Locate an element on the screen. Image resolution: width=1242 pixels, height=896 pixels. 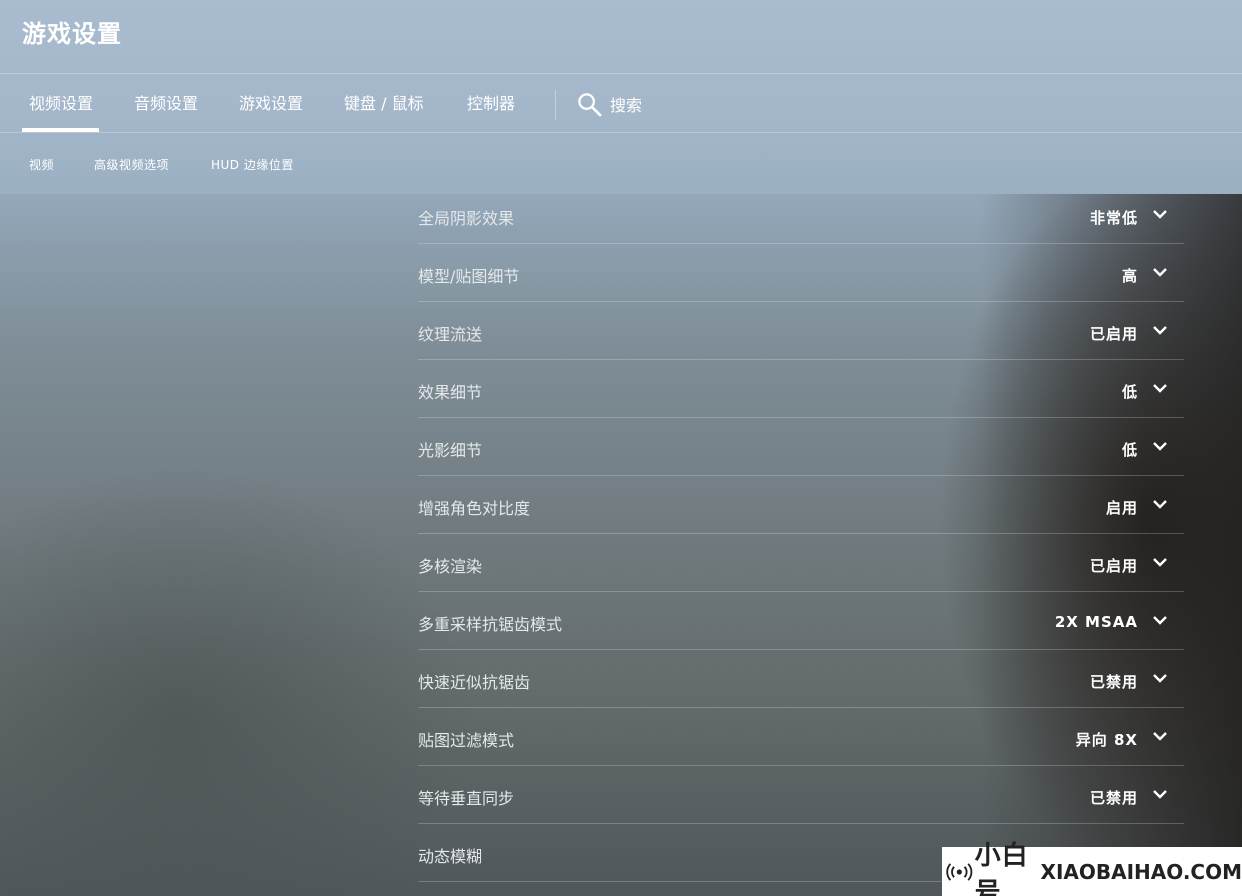
tab-game-settings: 游戏设置 is located at coordinates (271, 103).